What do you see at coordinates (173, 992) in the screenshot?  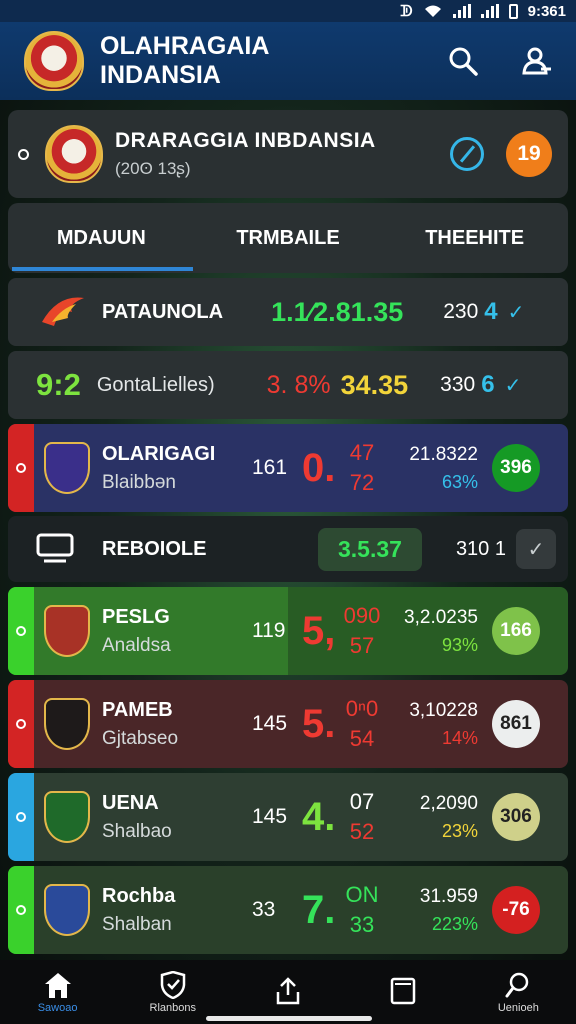 I see `nav-rankings: Rlanbons` at bounding box center [173, 992].